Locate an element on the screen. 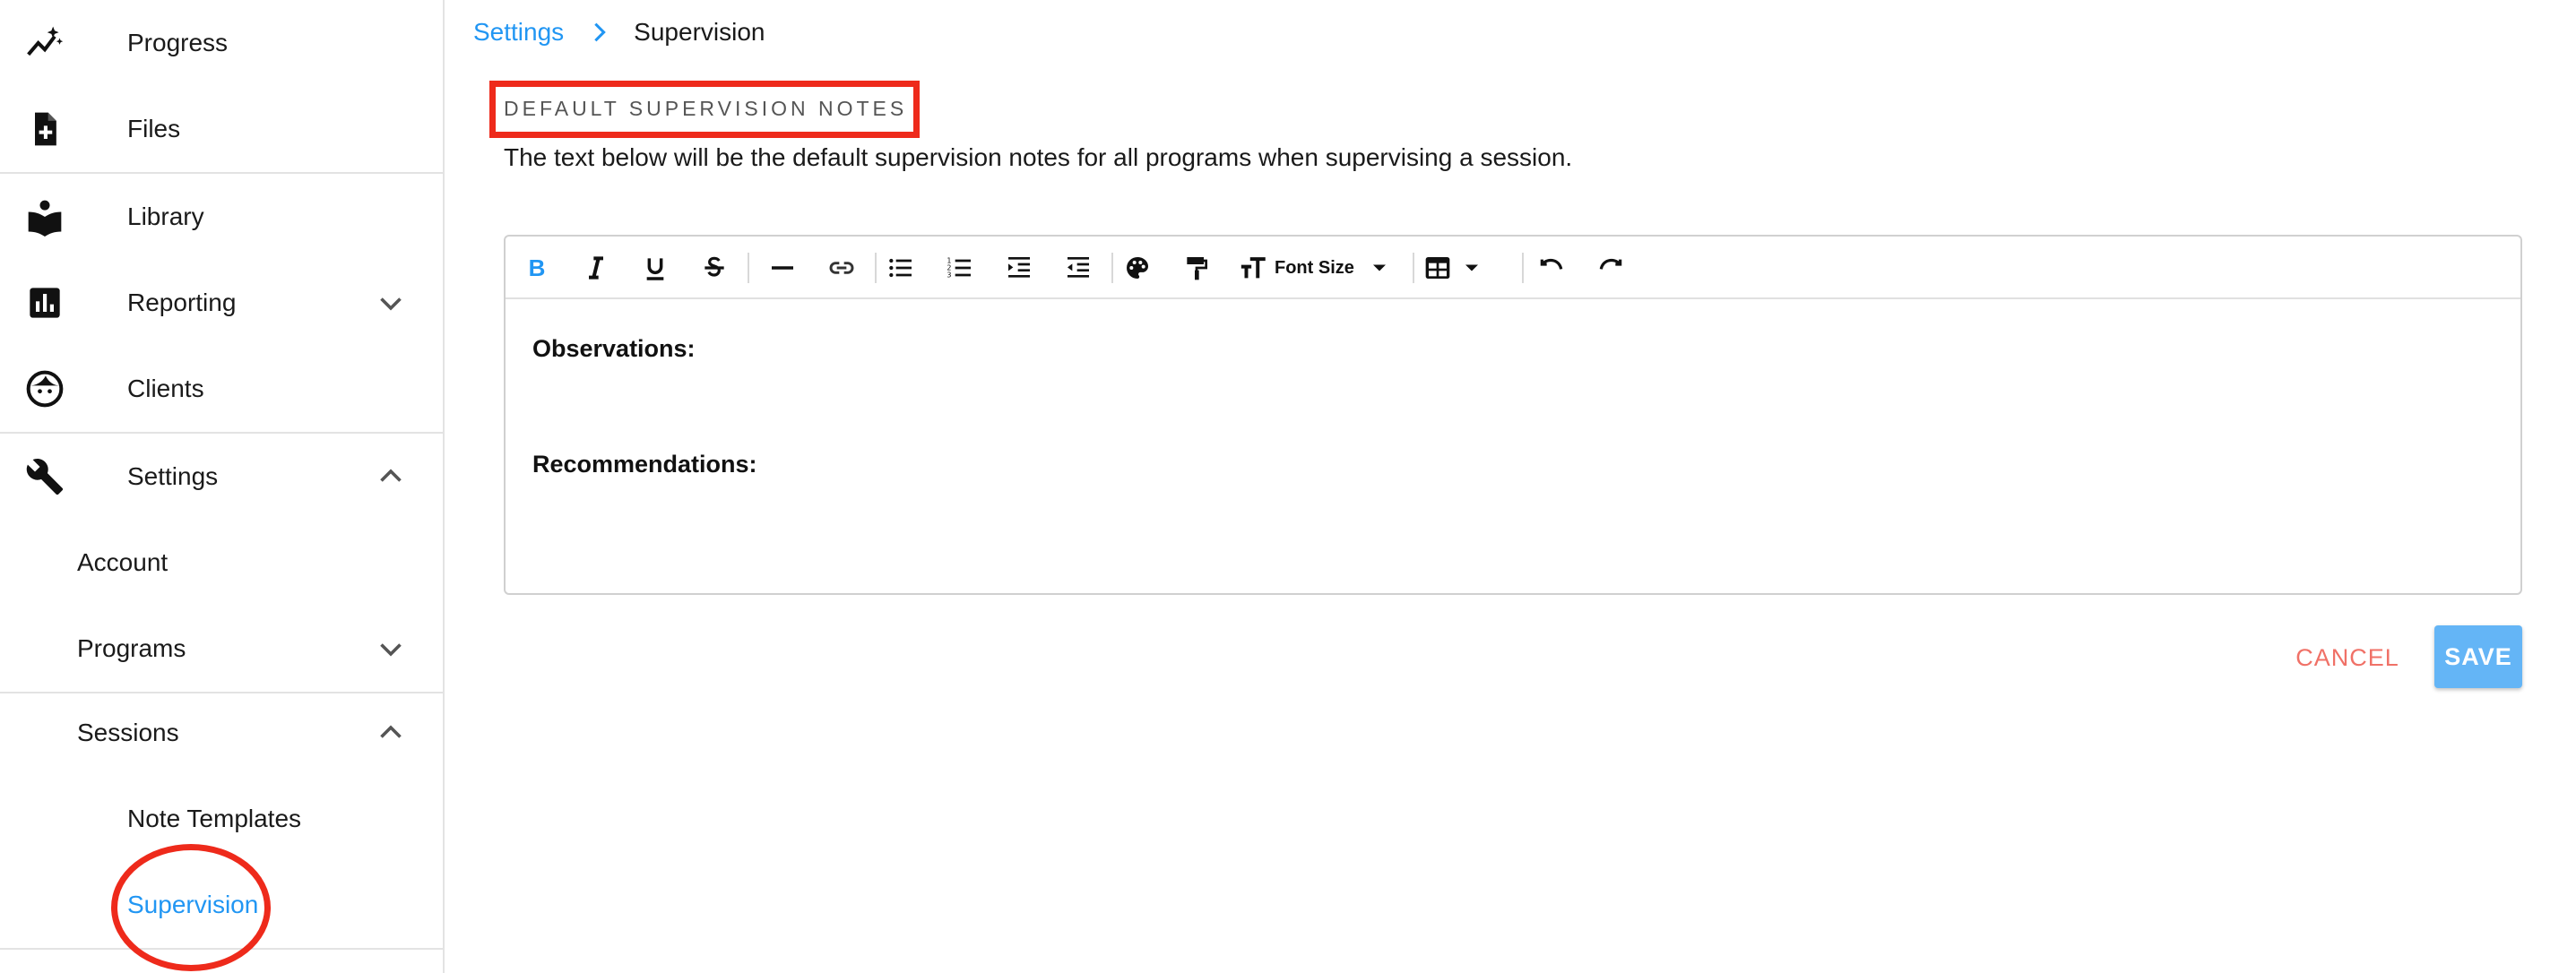  sidebar-item-files: Files is located at coordinates (221, 129).